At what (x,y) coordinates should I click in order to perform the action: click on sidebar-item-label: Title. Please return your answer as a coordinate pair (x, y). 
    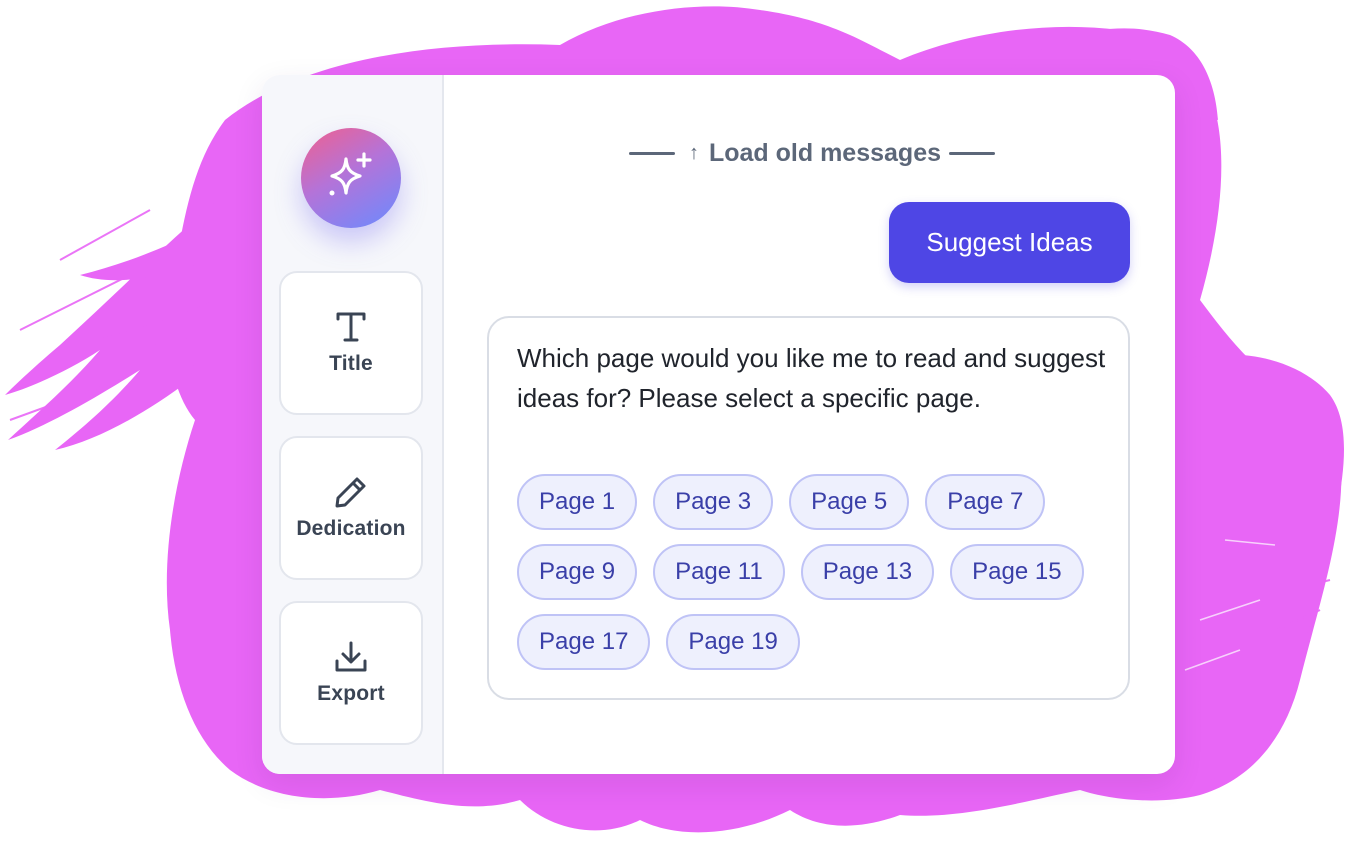
    Looking at the image, I should click on (351, 363).